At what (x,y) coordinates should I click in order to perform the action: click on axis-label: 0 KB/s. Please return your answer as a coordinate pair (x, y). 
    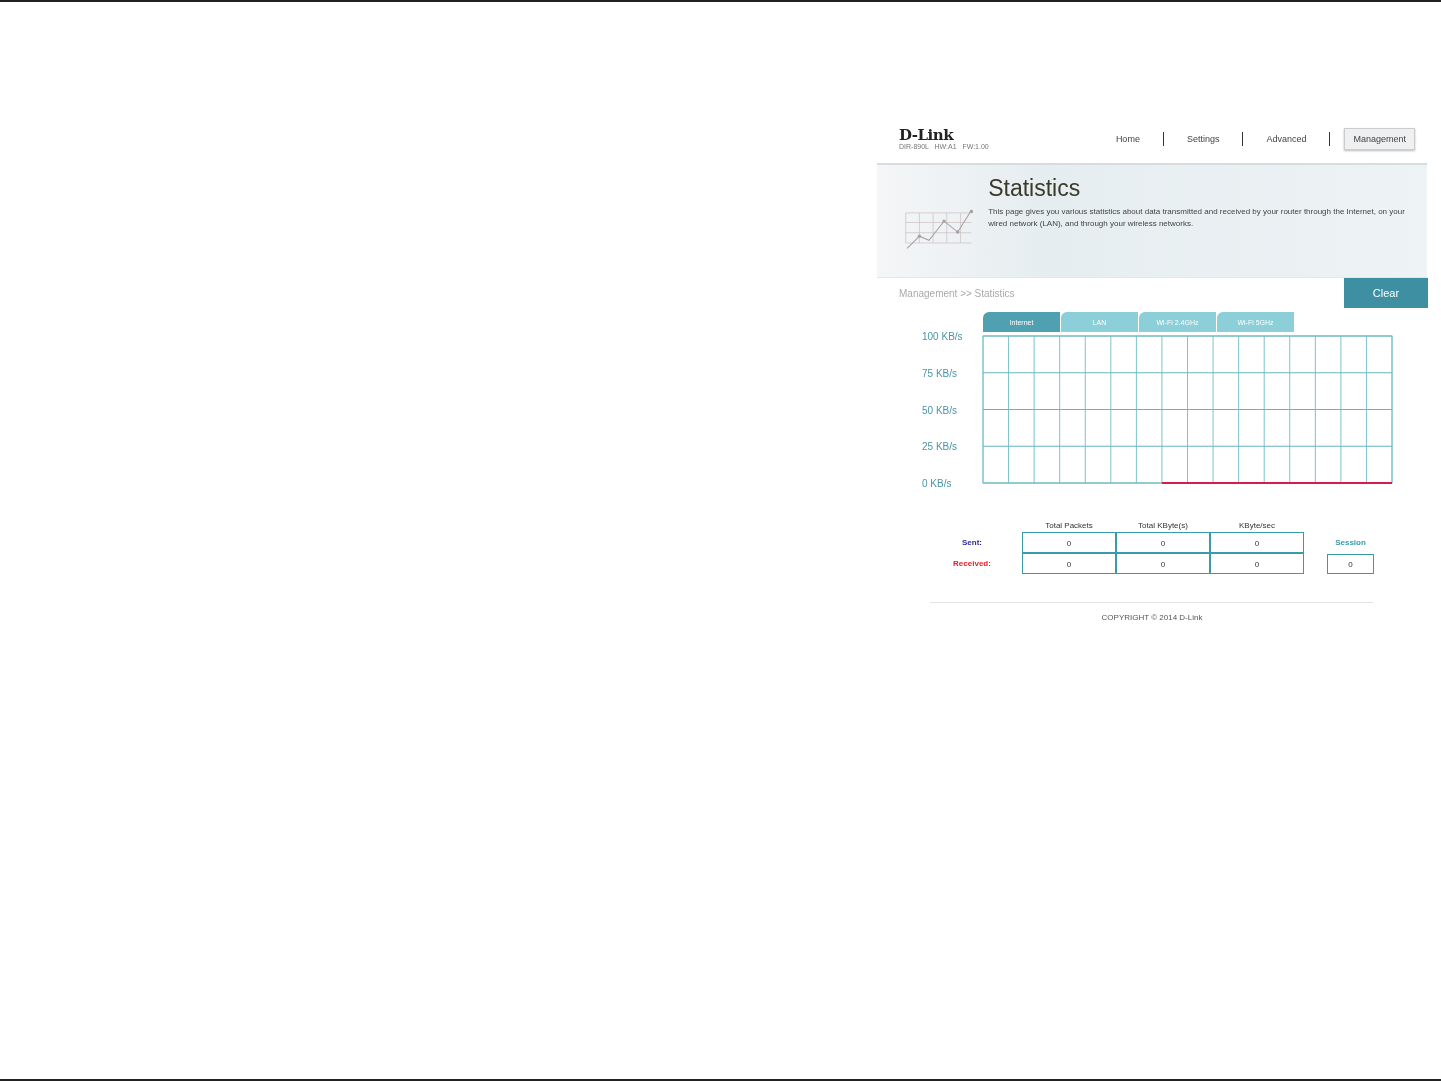
    Looking at the image, I should click on (937, 482).